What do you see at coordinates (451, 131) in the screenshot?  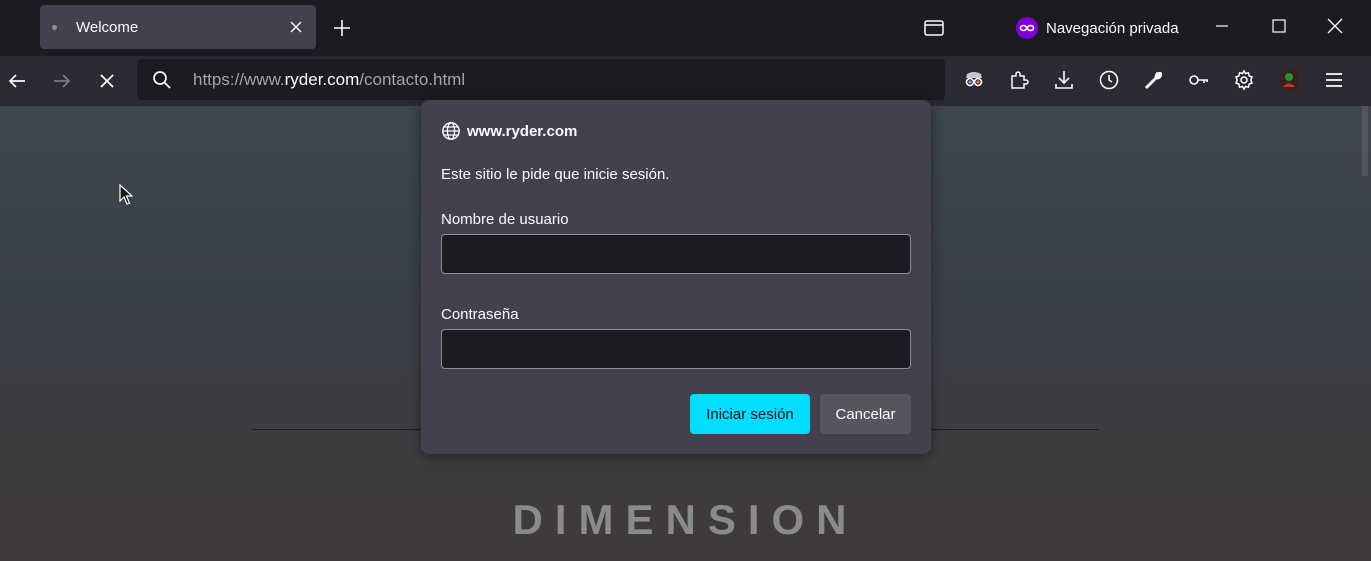 I see `globe-icon` at bounding box center [451, 131].